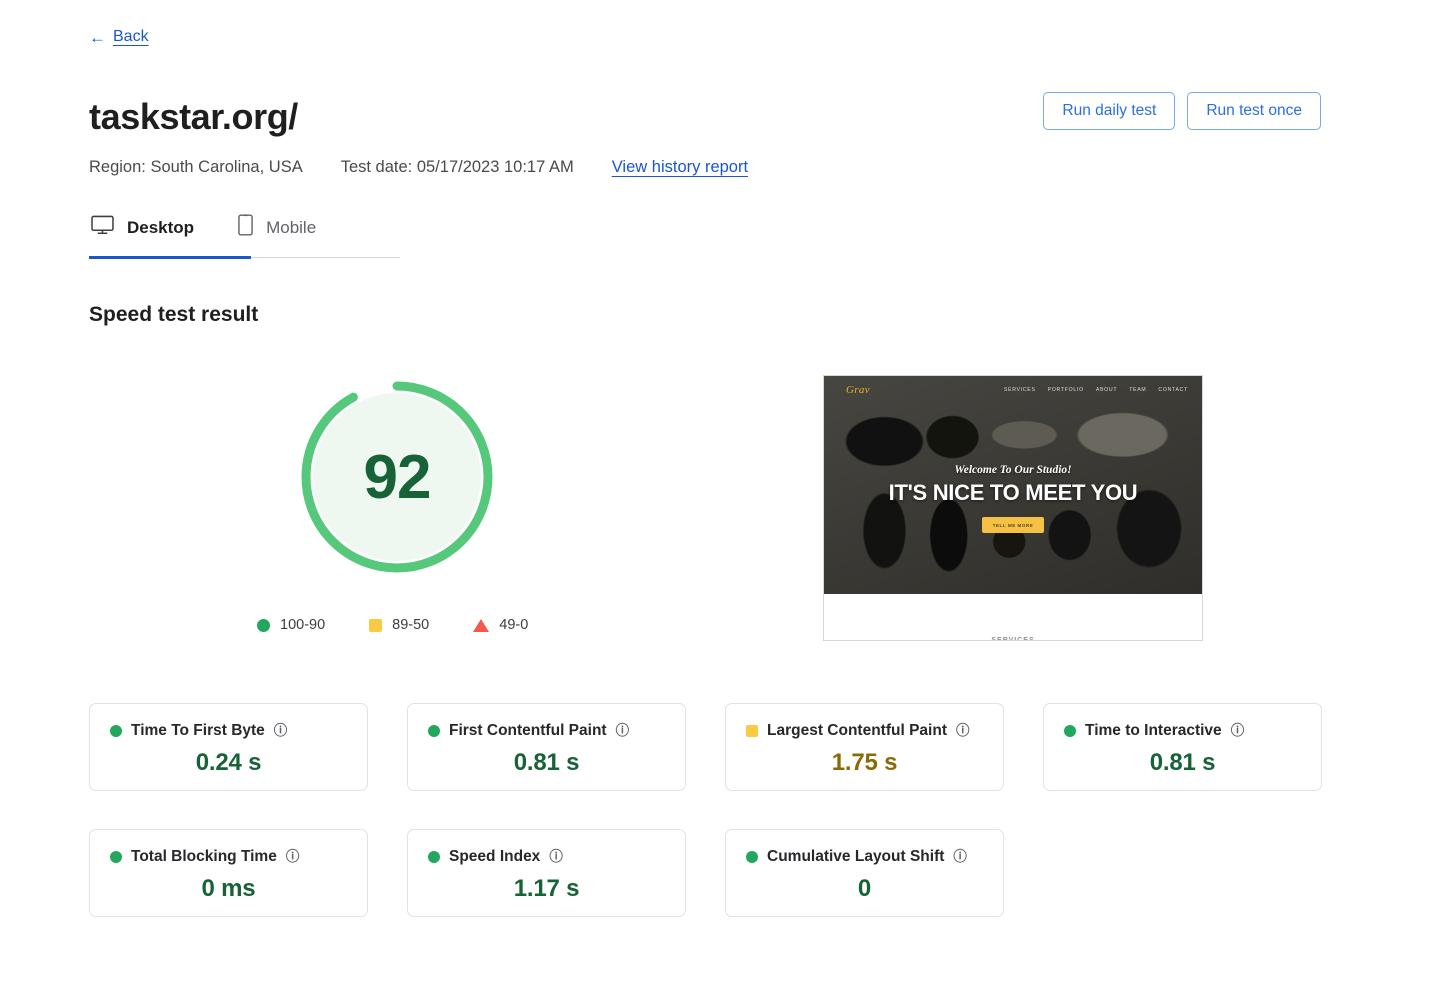  I want to click on metric-card-fcp: First Contentful Paint ⓘ 0.81 s, so click(546, 747).